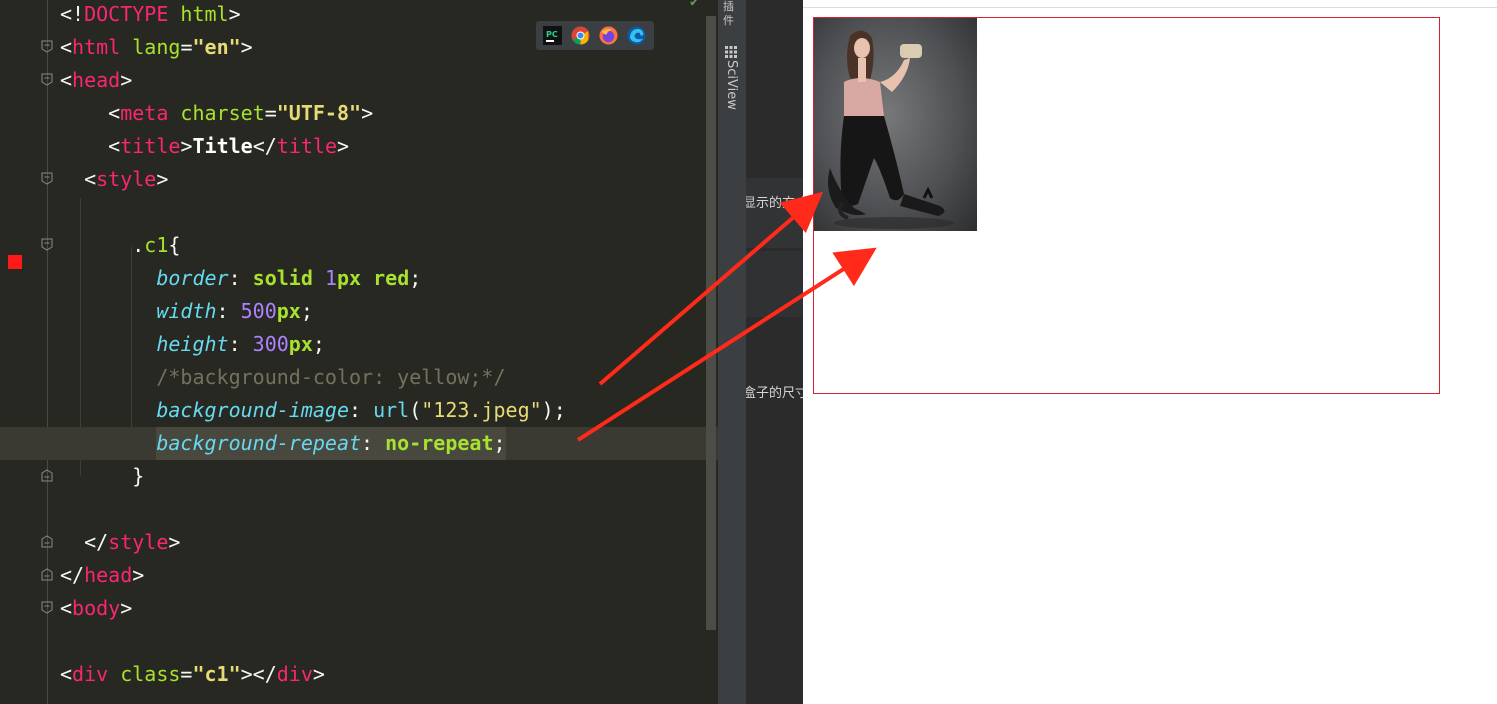 This screenshot has height=704, width=1497. I want to click on code-token: "c1", so click(216, 674).